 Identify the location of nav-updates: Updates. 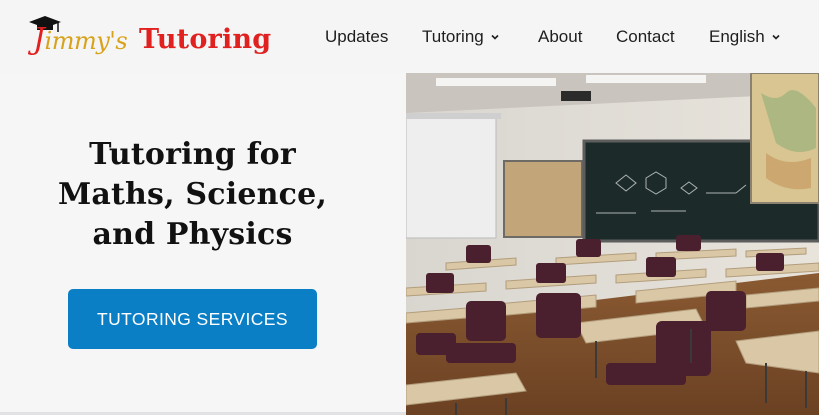
(356, 37).